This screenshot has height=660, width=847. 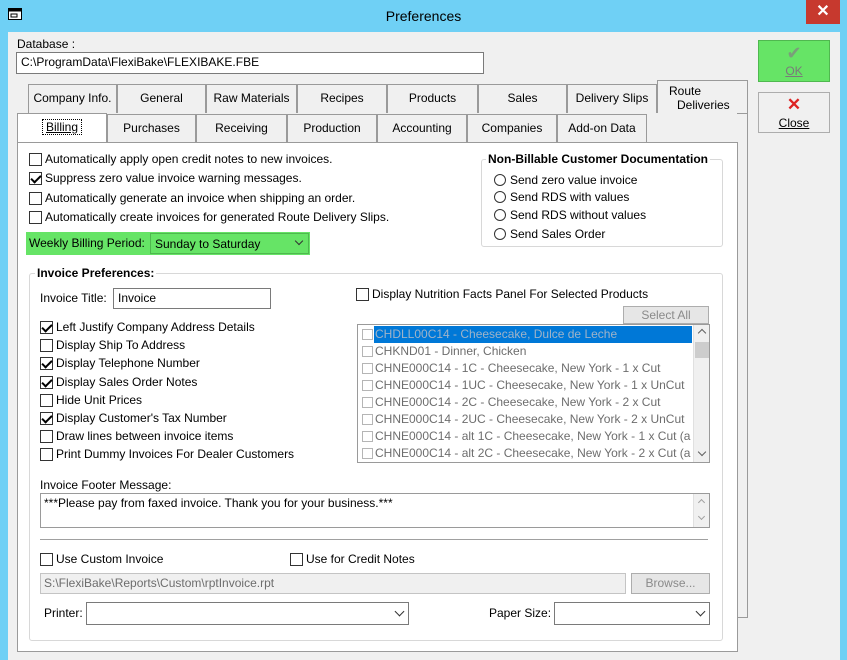 I want to click on credit-notes-label: Use for Credit Notes, so click(x=360, y=559).